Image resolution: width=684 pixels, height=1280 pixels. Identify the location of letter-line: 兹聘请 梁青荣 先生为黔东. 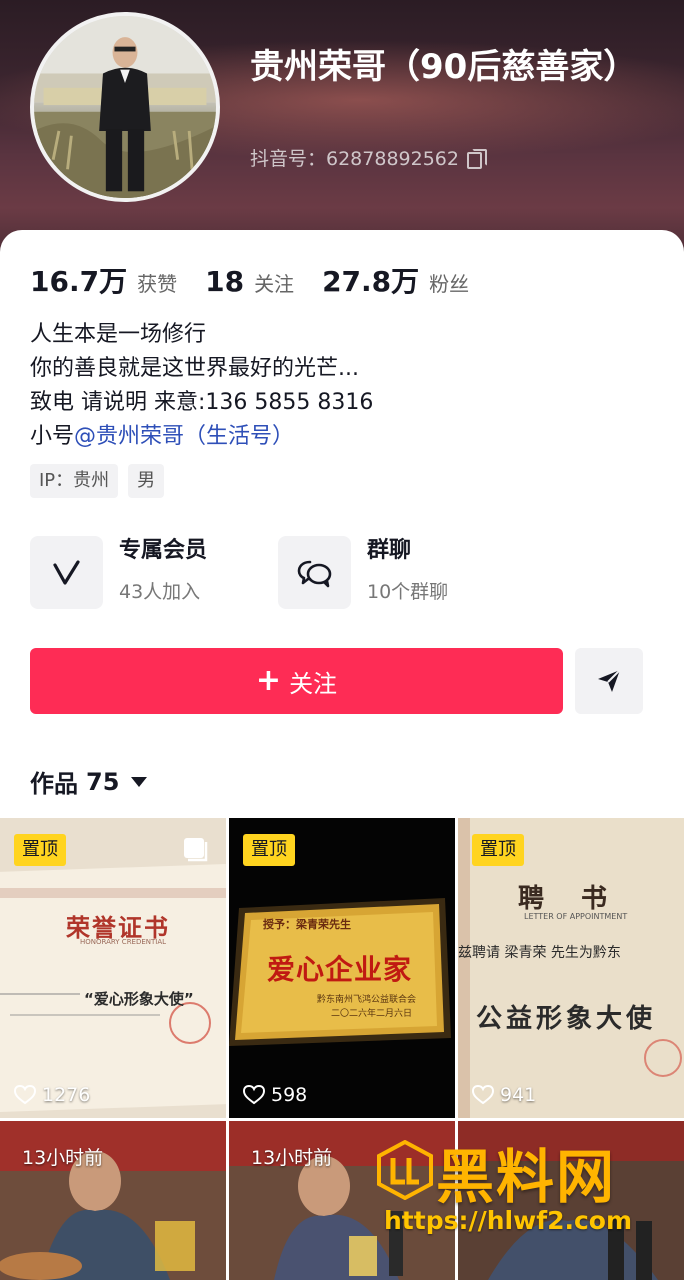
(539, 953).